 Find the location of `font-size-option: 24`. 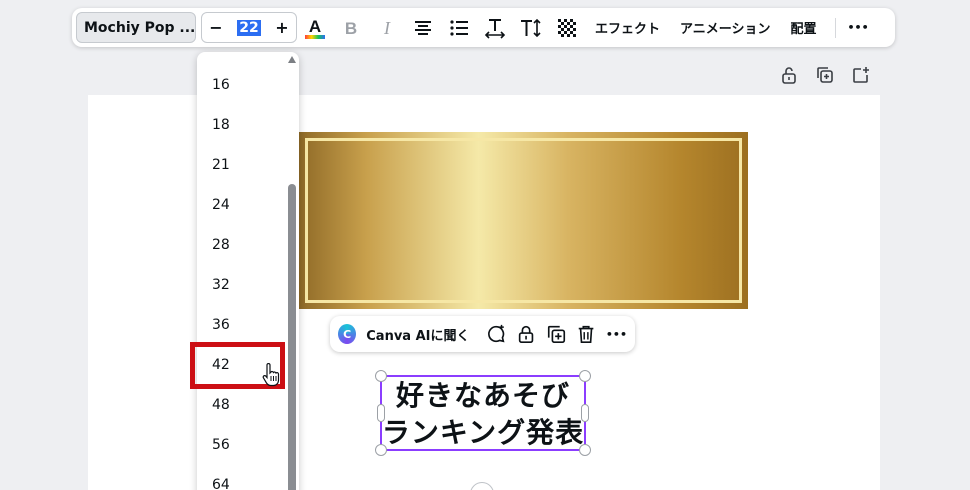

font-size-option: 24 is located at coordinates (242, 205).